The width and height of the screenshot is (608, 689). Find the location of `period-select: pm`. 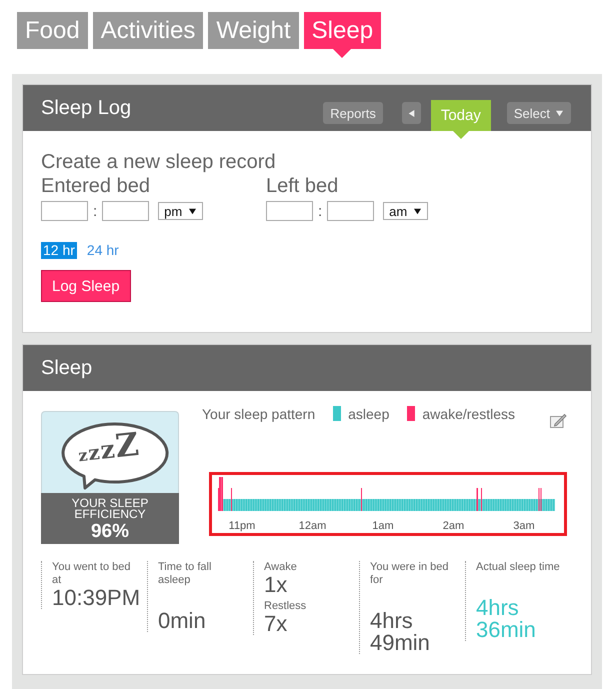

period-select: pm is located at coordinates (181, 211).